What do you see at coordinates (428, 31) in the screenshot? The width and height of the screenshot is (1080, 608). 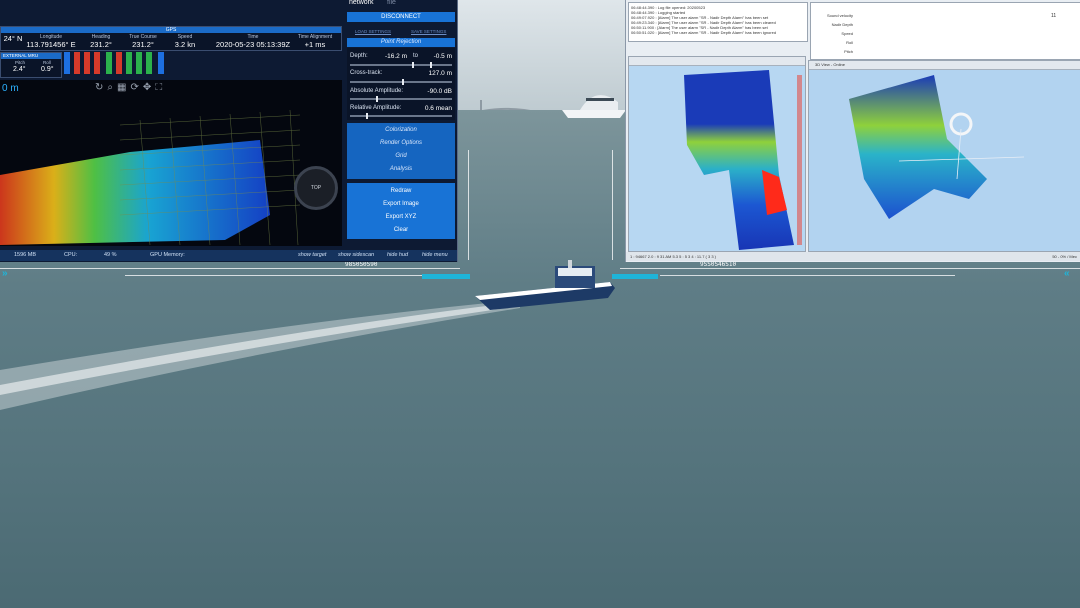 I see `save-settings-link: SAVE SETTINGS` at bounding box center [428, 31].